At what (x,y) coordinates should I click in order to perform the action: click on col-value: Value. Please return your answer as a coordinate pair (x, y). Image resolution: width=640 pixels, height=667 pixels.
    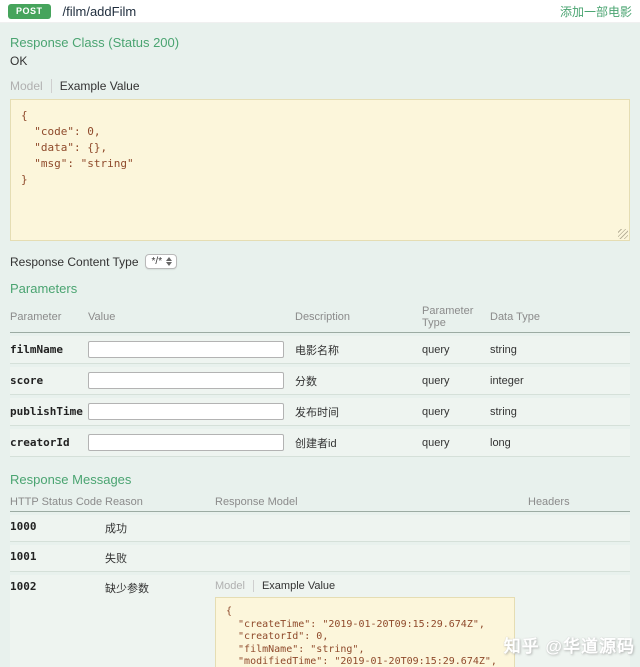
    Looking at the image, I should click on (191, 318).